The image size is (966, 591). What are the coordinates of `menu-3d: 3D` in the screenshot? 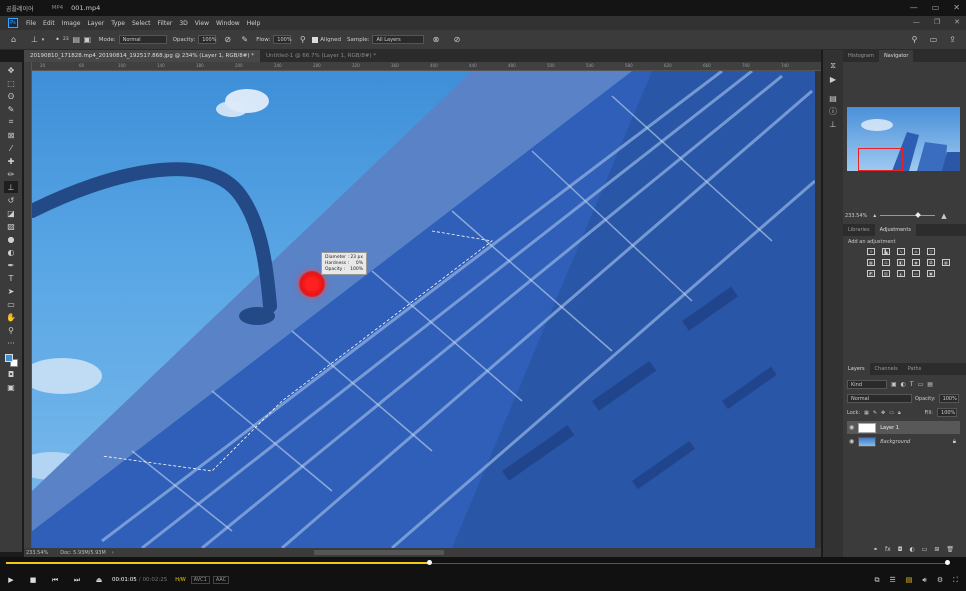 It's located at (183, 23).